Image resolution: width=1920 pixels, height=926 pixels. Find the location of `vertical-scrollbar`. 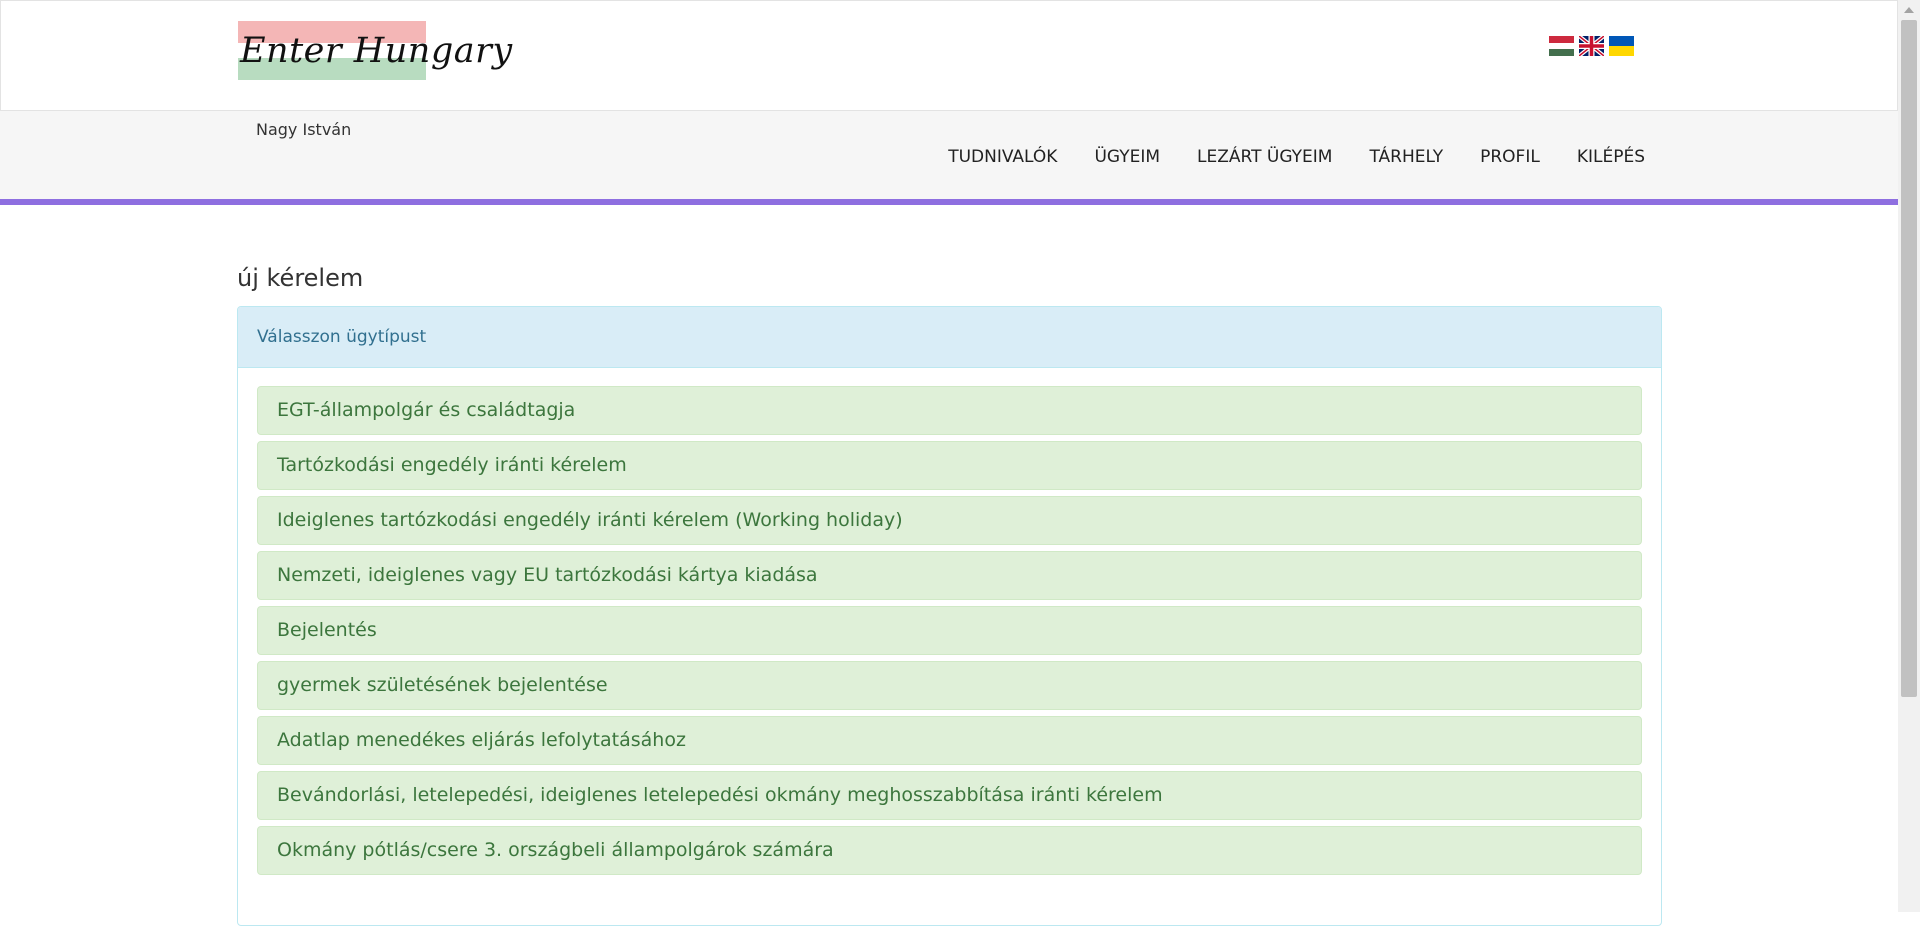

vertical-scrollbar is located at coordinates (1909, 456).